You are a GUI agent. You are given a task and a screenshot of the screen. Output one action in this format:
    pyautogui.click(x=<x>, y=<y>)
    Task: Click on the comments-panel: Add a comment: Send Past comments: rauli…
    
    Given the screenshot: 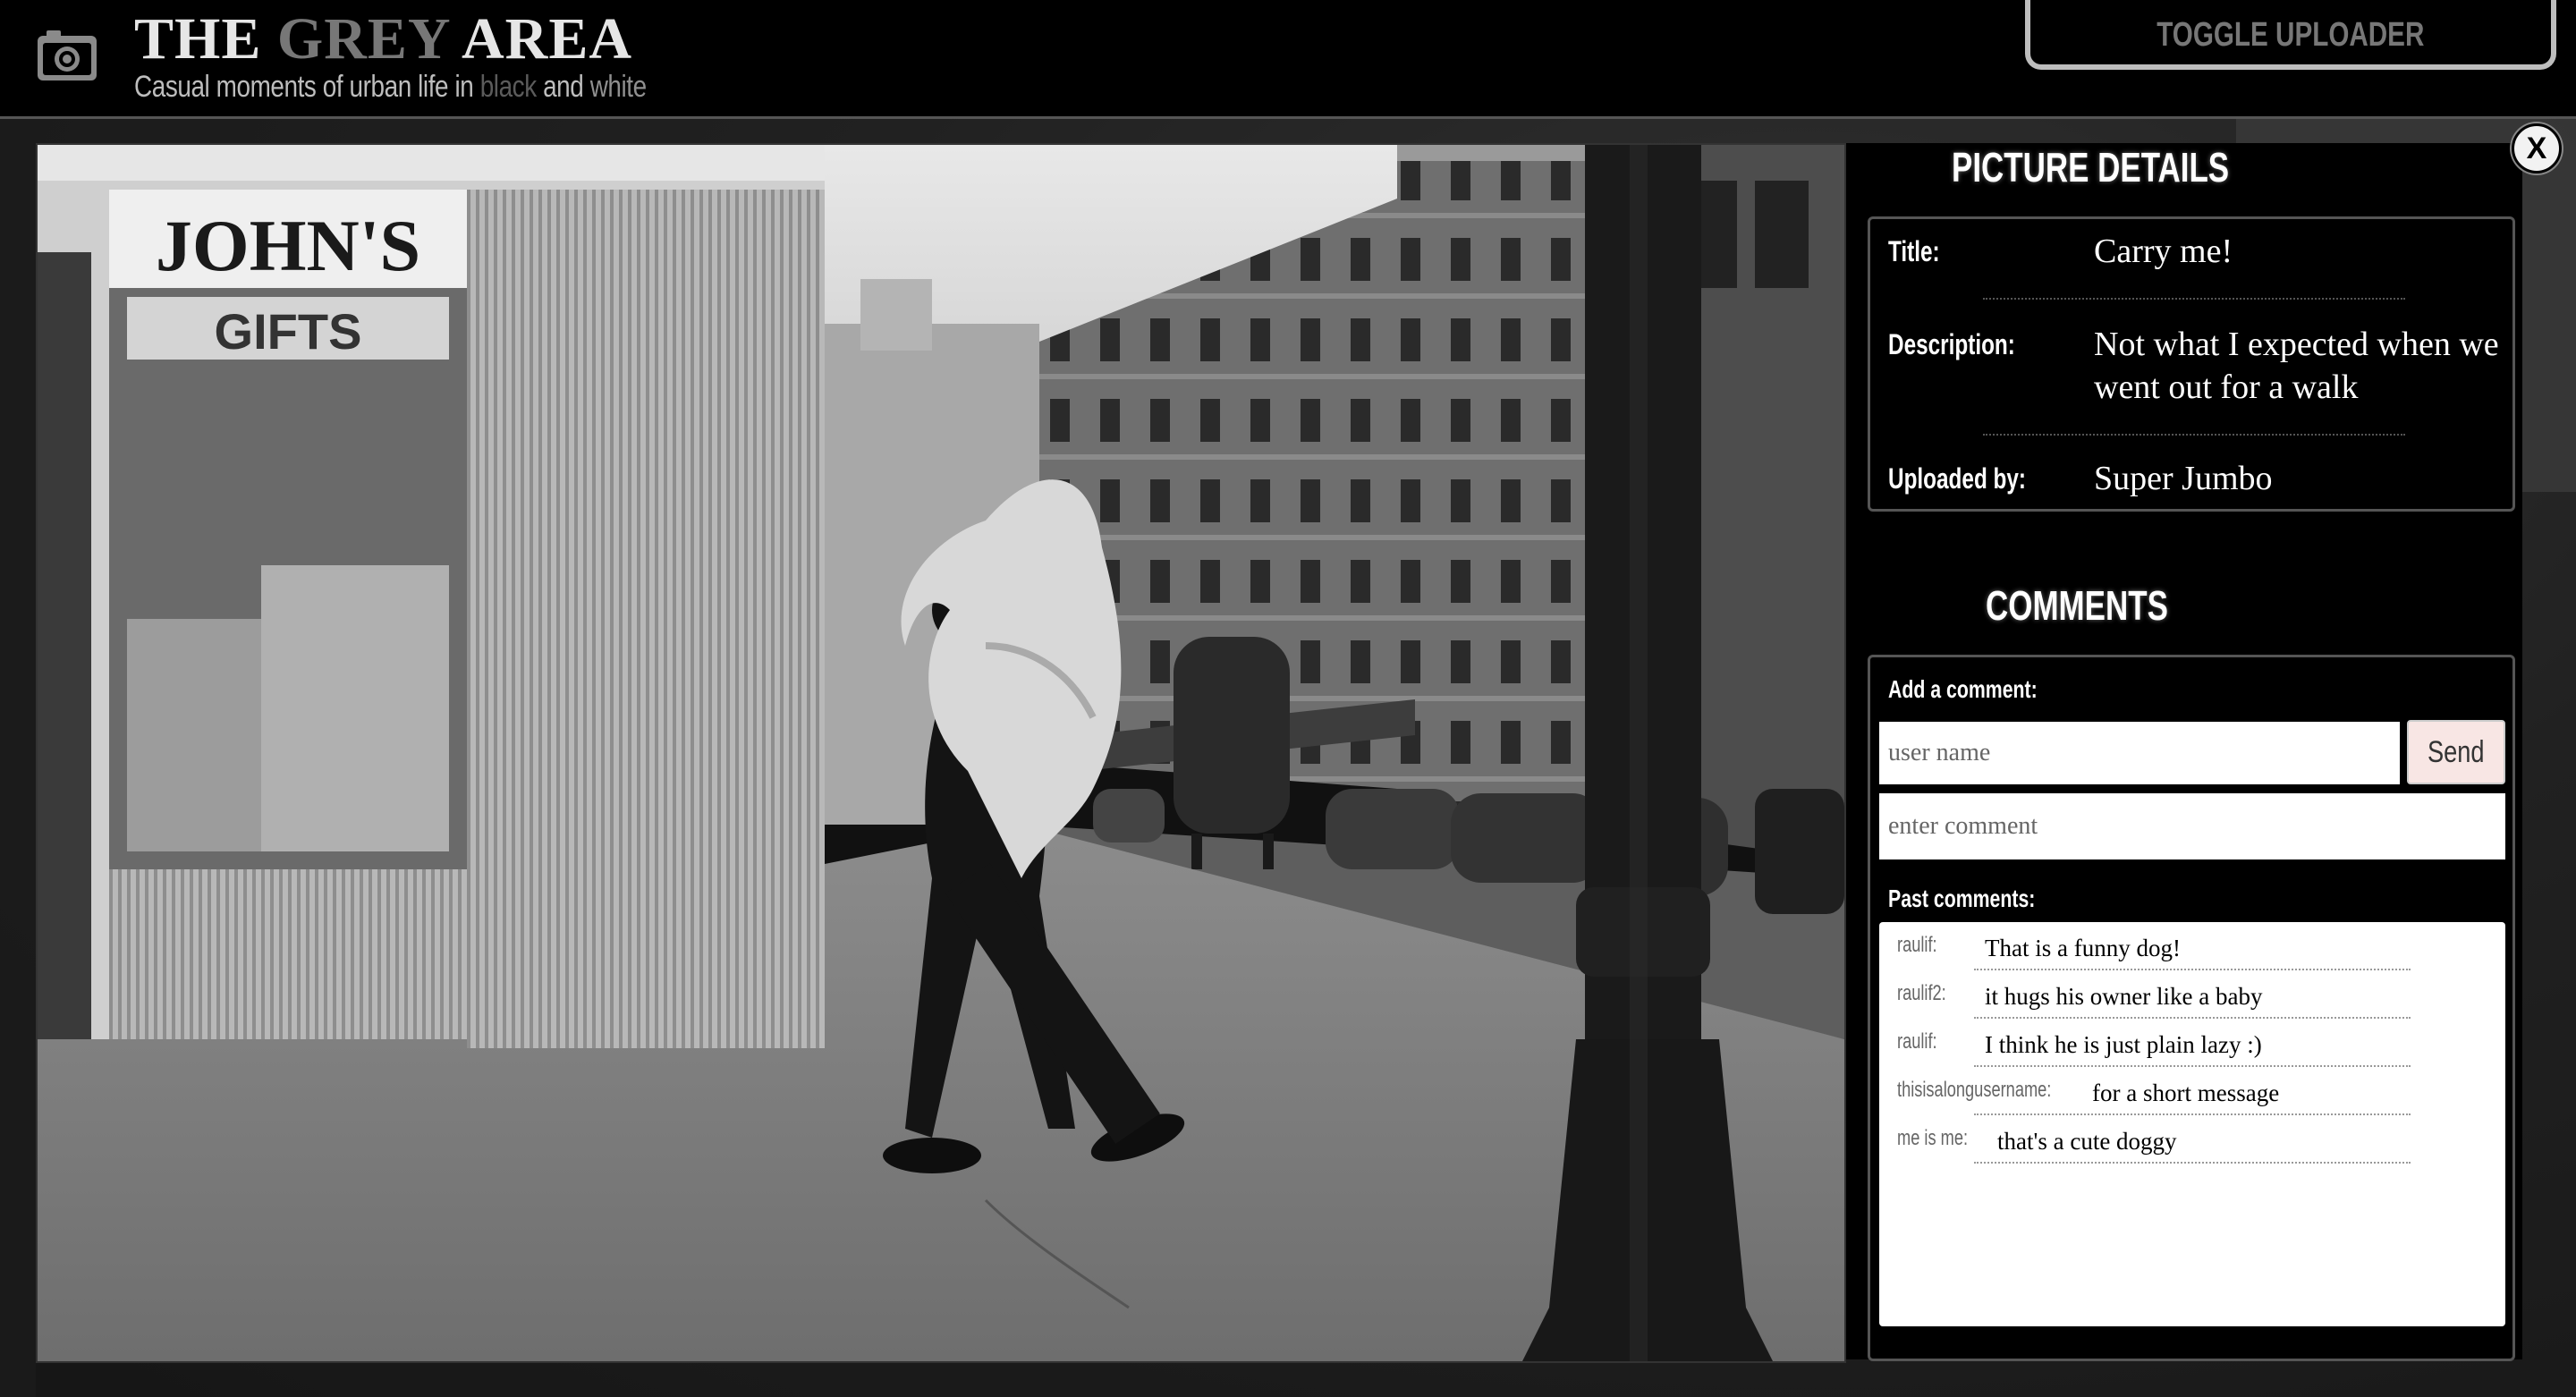 What is the action you would take?
    pyautogui.click(x=2191, y=1008)
    